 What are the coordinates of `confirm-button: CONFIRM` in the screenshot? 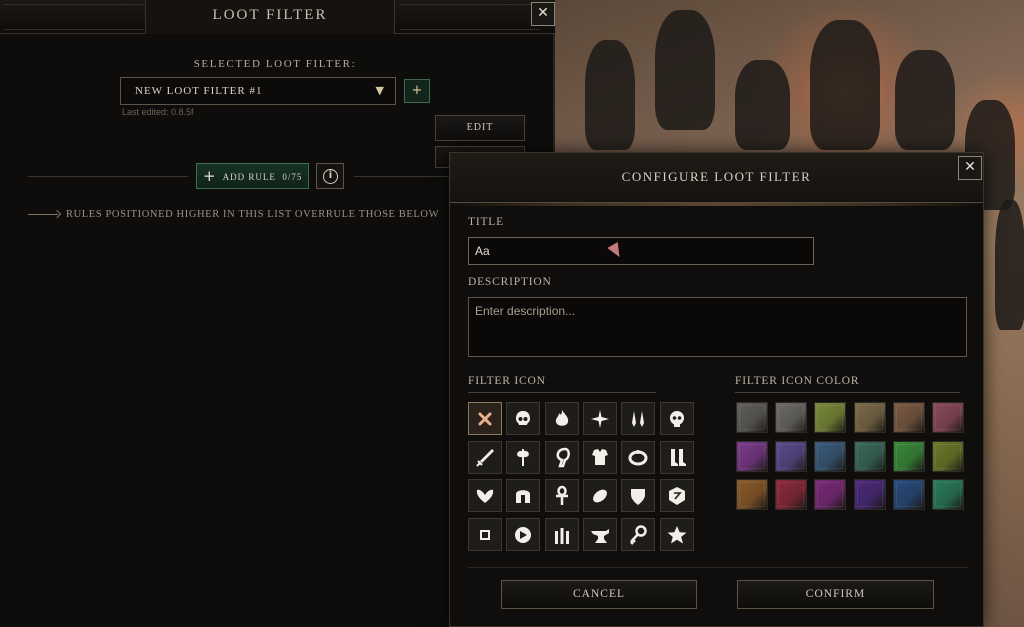 It's located at (835, 594).